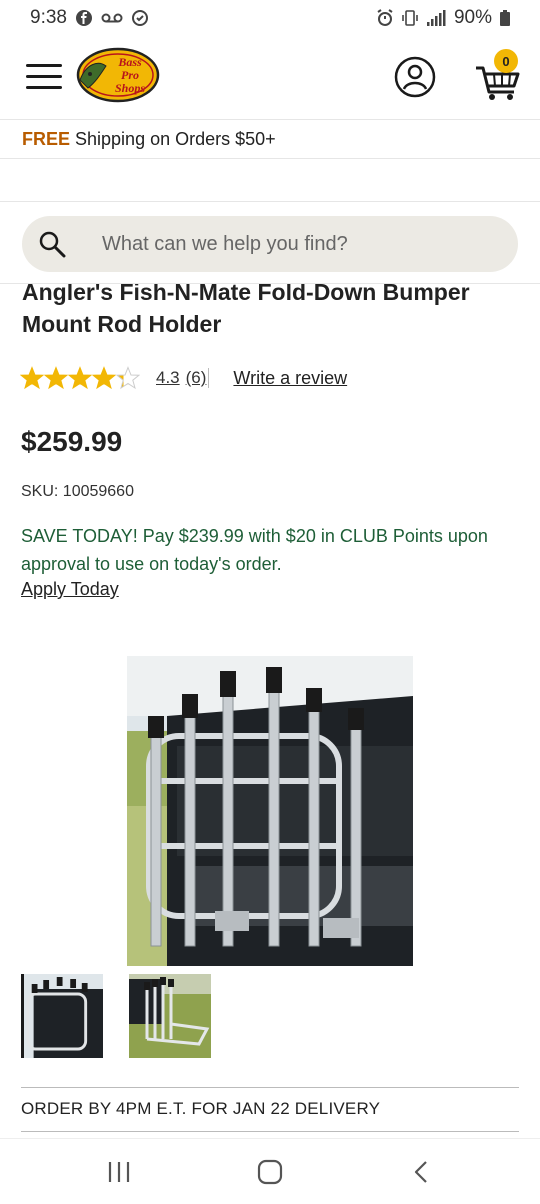 The width and height of the screenshot is (540, 1204). What do you see at coordinates (46, 139) in the screenshot?
I see `promo-free-label: FREE` at bounding box center [46, 139].